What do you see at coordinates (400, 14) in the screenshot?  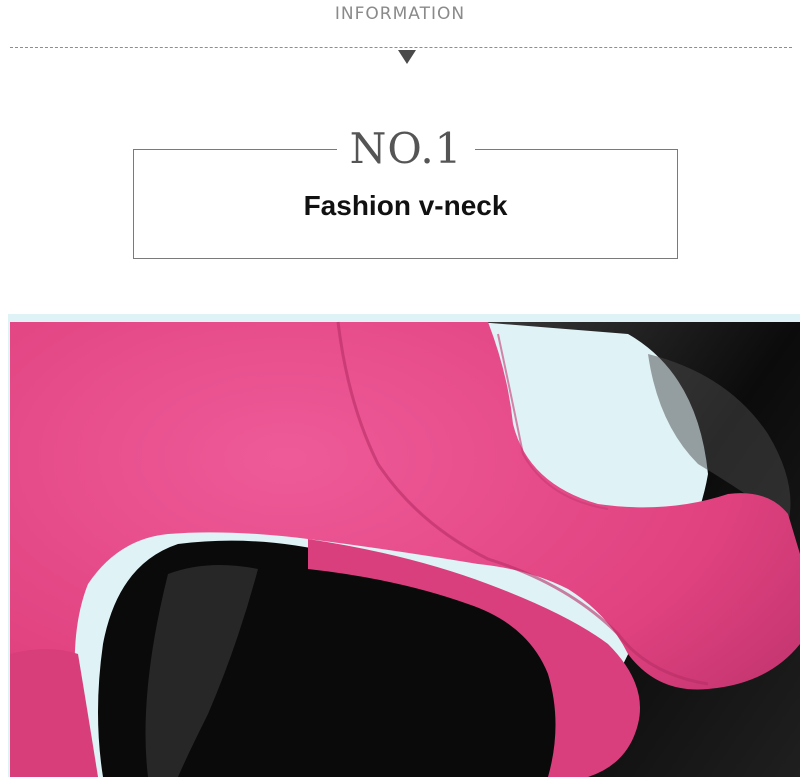 I see `section-title: INFORMATION` at bounding box center [400, 14].